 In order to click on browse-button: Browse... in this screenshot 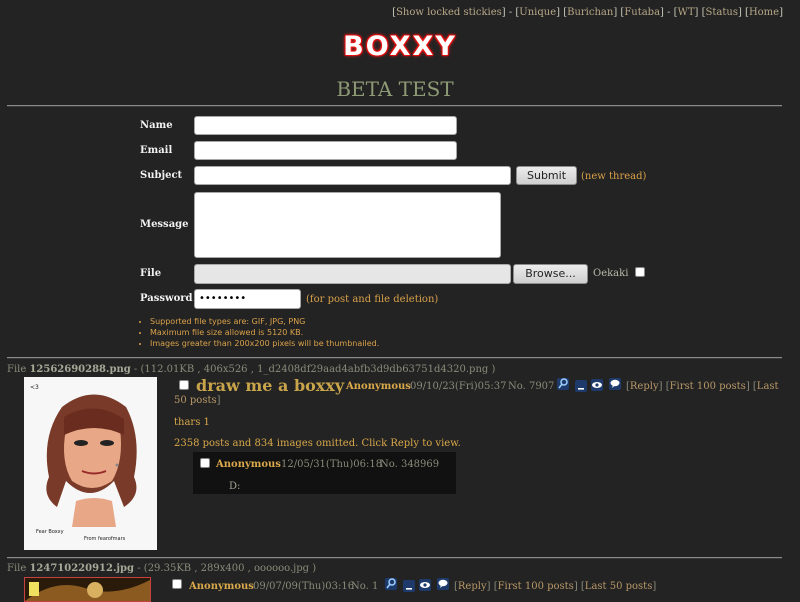, I will do `click(550, 274)`.